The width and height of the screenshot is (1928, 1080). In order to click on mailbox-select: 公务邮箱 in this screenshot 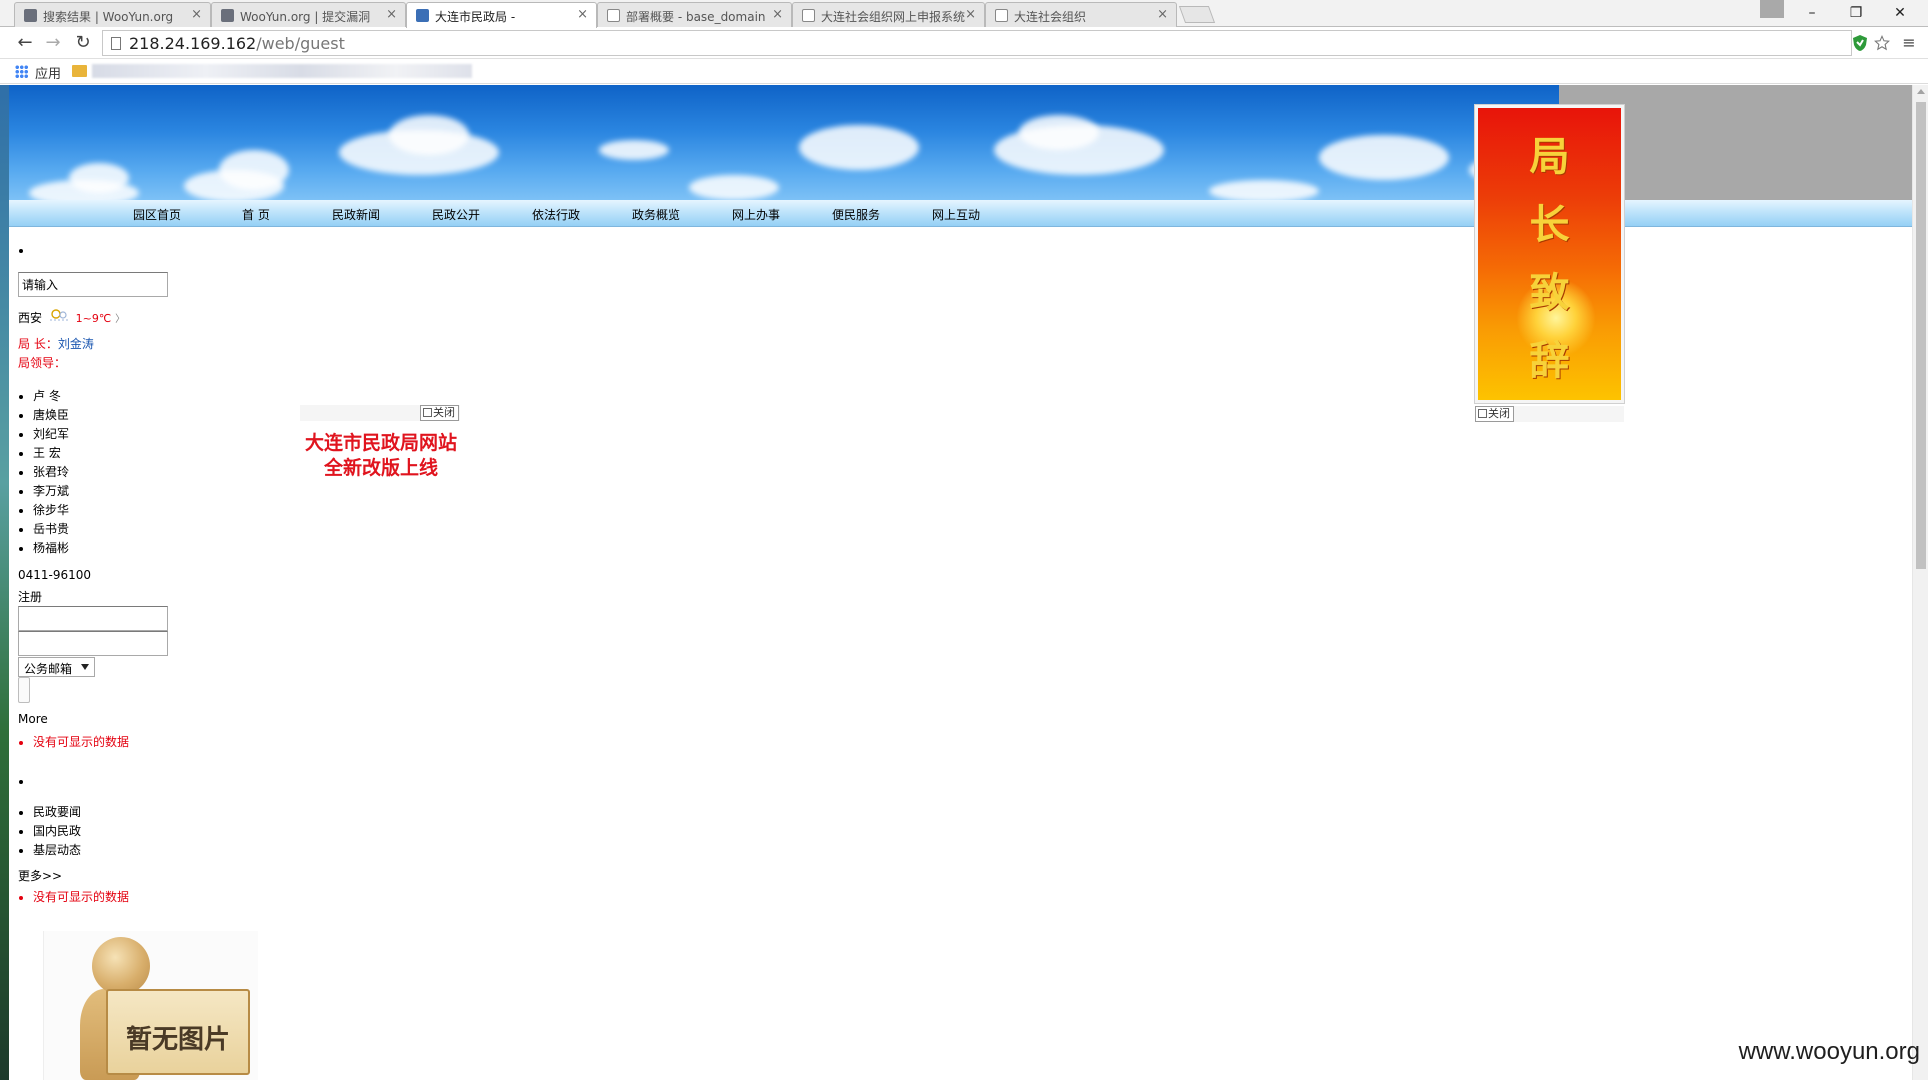, I will do `click(56, 667)`.